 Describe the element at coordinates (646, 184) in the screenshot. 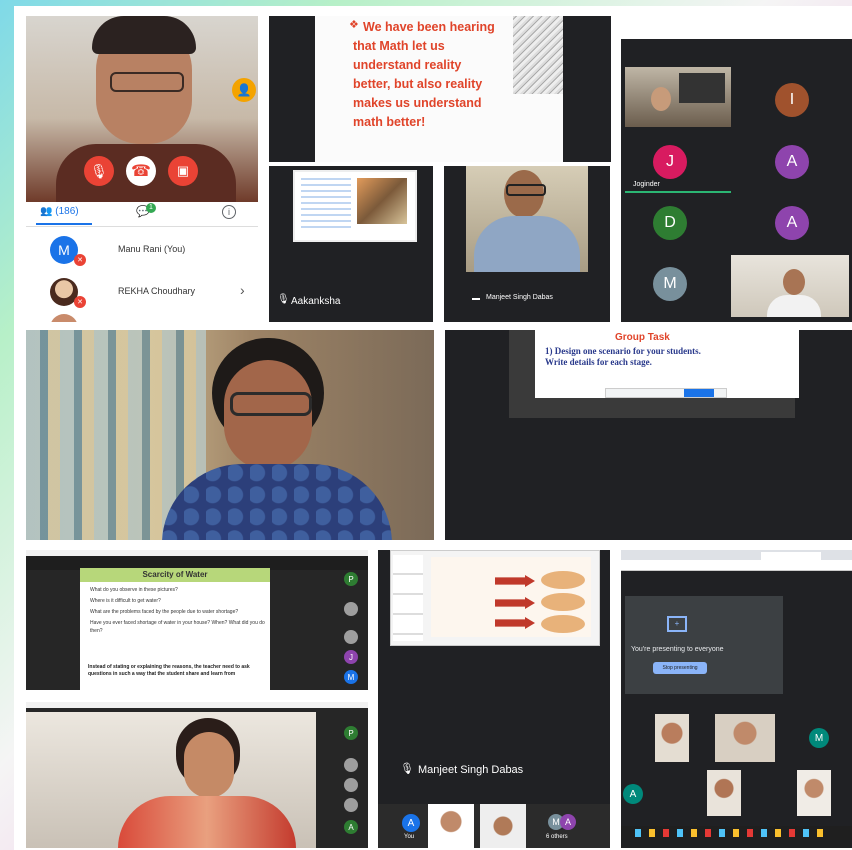

I see `participant-name: Joginder` at that location.